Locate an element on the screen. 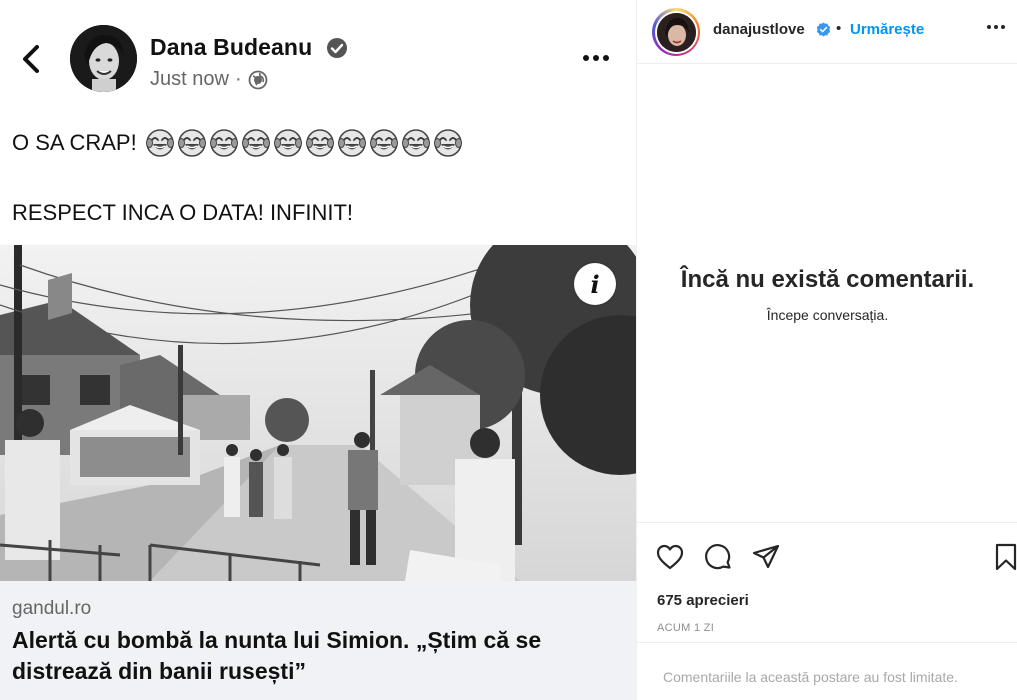 The width and height of the screenshot is (1017, 700). back-arrow-icon is located at coordinates (31, 59).